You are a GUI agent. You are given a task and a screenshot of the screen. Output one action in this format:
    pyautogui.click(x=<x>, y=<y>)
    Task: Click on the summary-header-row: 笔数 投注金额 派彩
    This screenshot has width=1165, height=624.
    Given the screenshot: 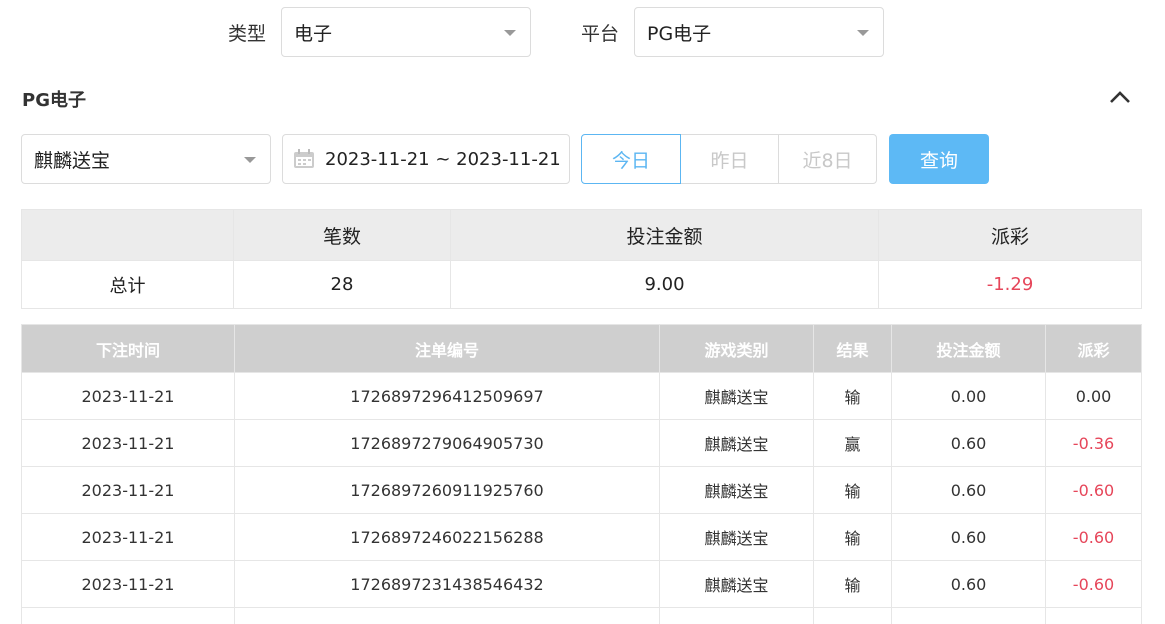 What is the action you would take?
    pyautogui.click(x=581, y=235)
    